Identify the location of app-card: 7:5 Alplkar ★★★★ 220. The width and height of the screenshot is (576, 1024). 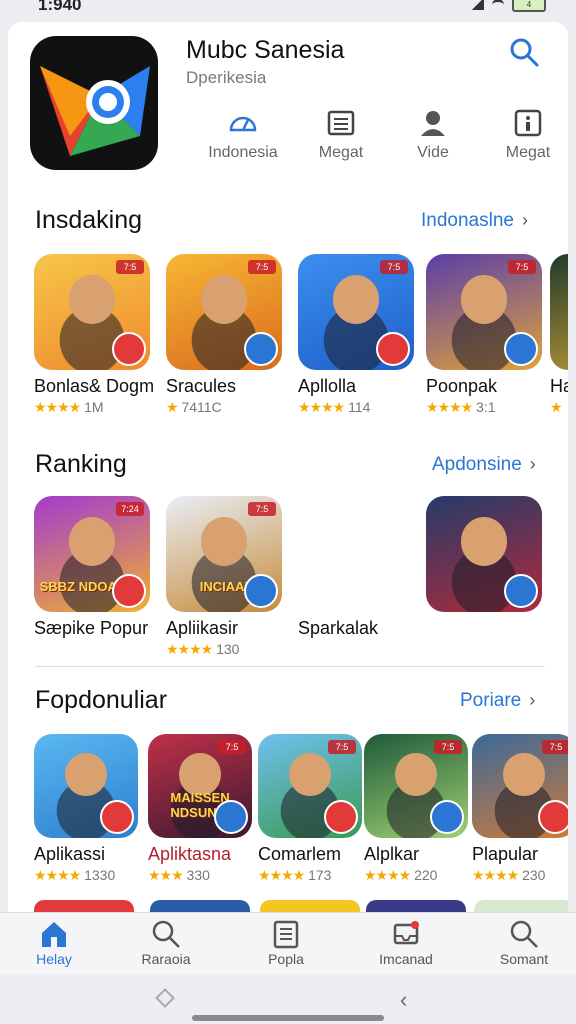
(423, 809).